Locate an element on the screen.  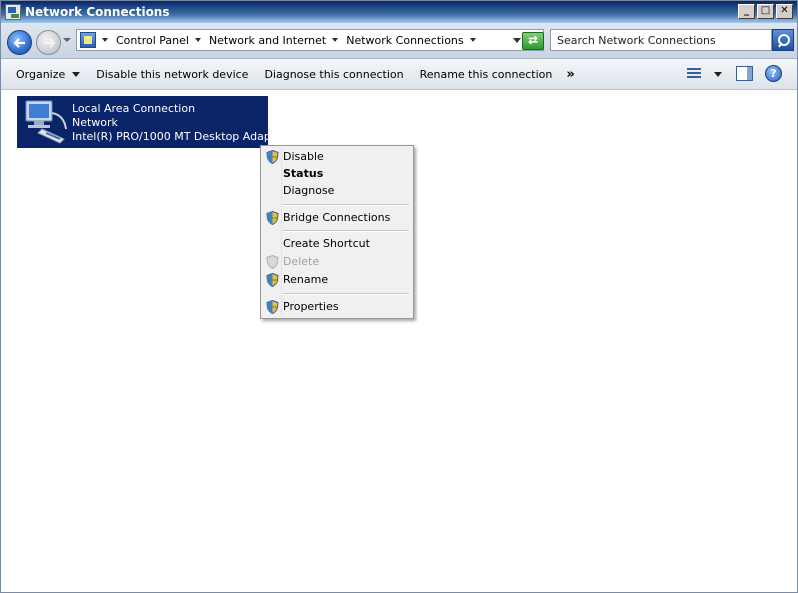
forward-arrow-icon is located at coordinates (50, 43).